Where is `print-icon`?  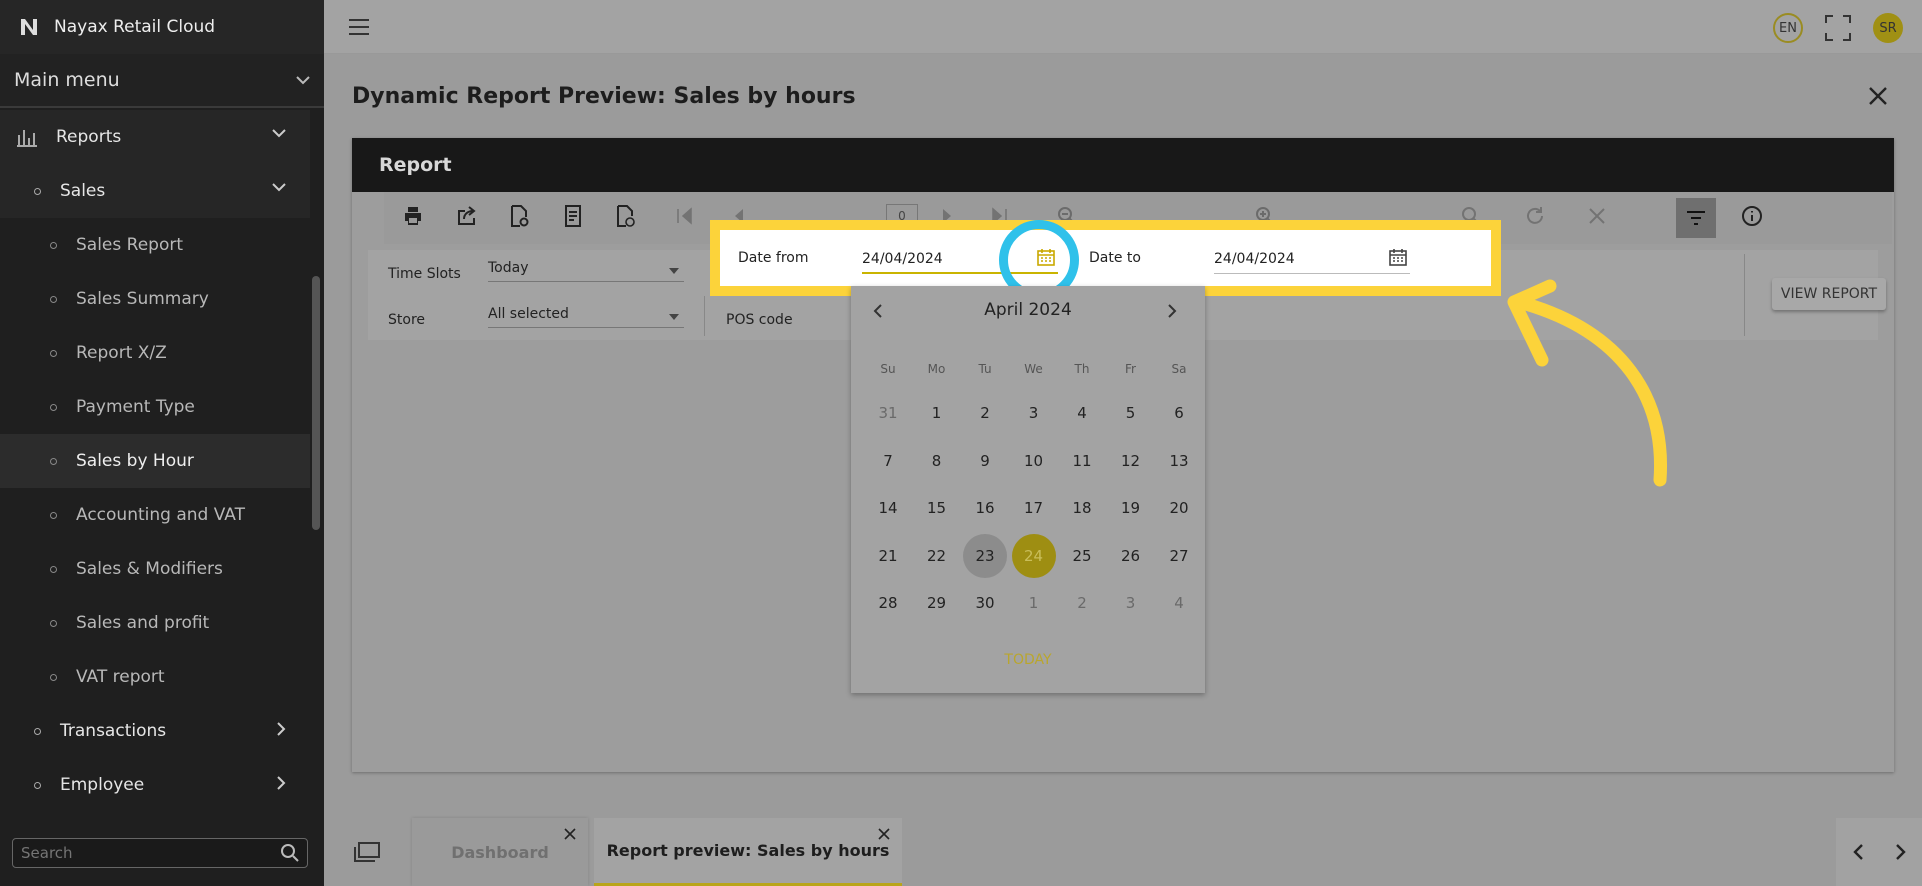 print-icon is located at coordinates (413, 216).